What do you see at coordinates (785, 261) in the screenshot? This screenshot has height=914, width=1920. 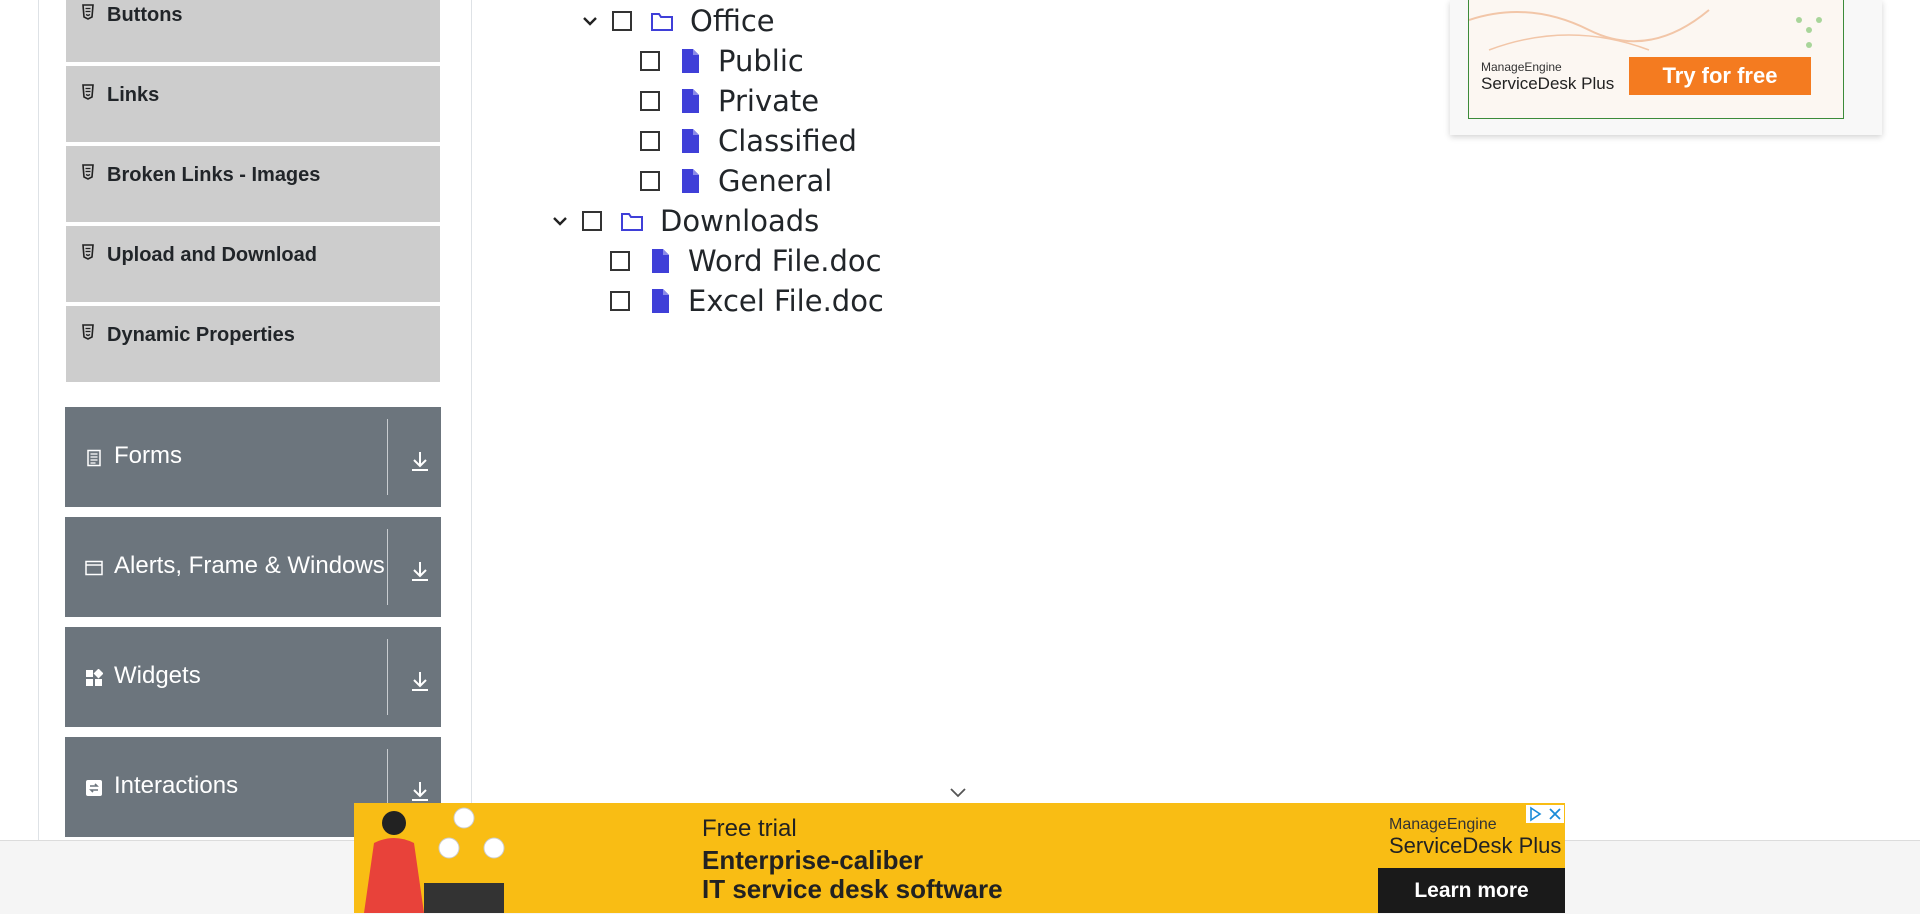 I see `tree-node-label: Word File.doc` at bounding box center [785, 261].